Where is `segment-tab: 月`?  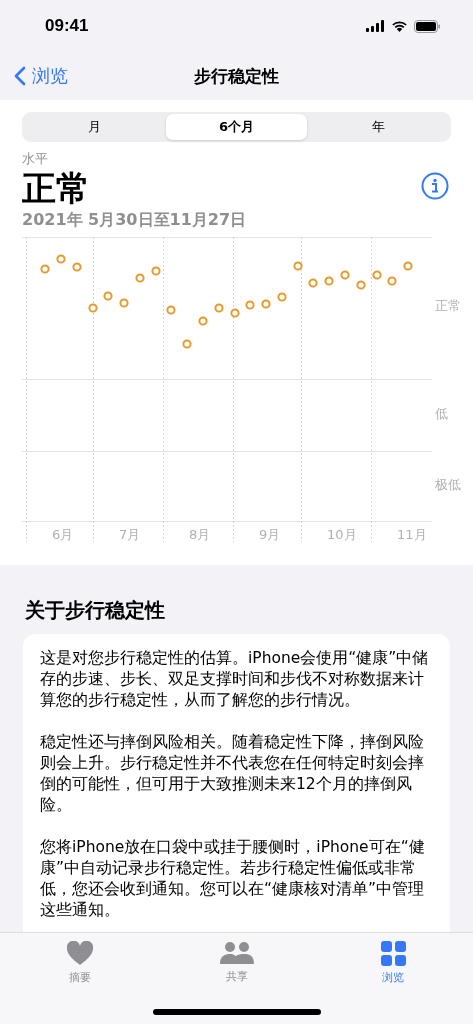
segment-tab: 月 is located at coordinates (95, 127).